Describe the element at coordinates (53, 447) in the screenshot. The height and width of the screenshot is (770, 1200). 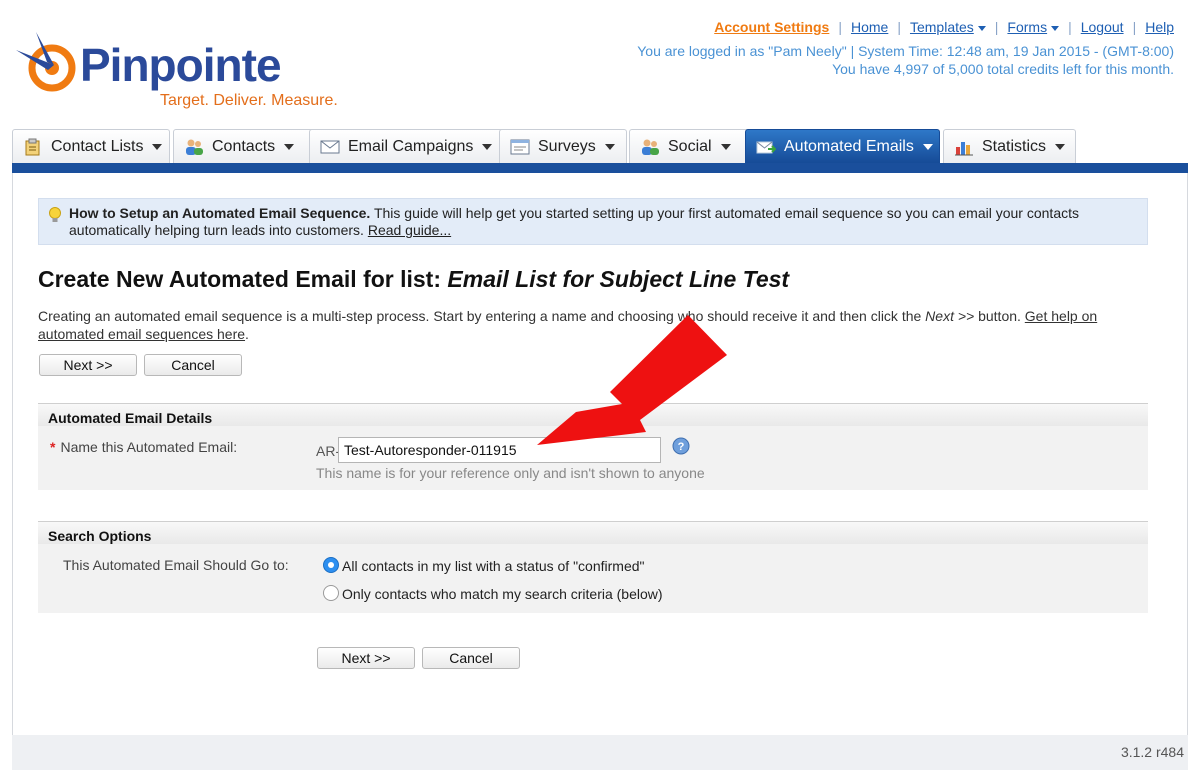
I see `required-marker: *` at that location.